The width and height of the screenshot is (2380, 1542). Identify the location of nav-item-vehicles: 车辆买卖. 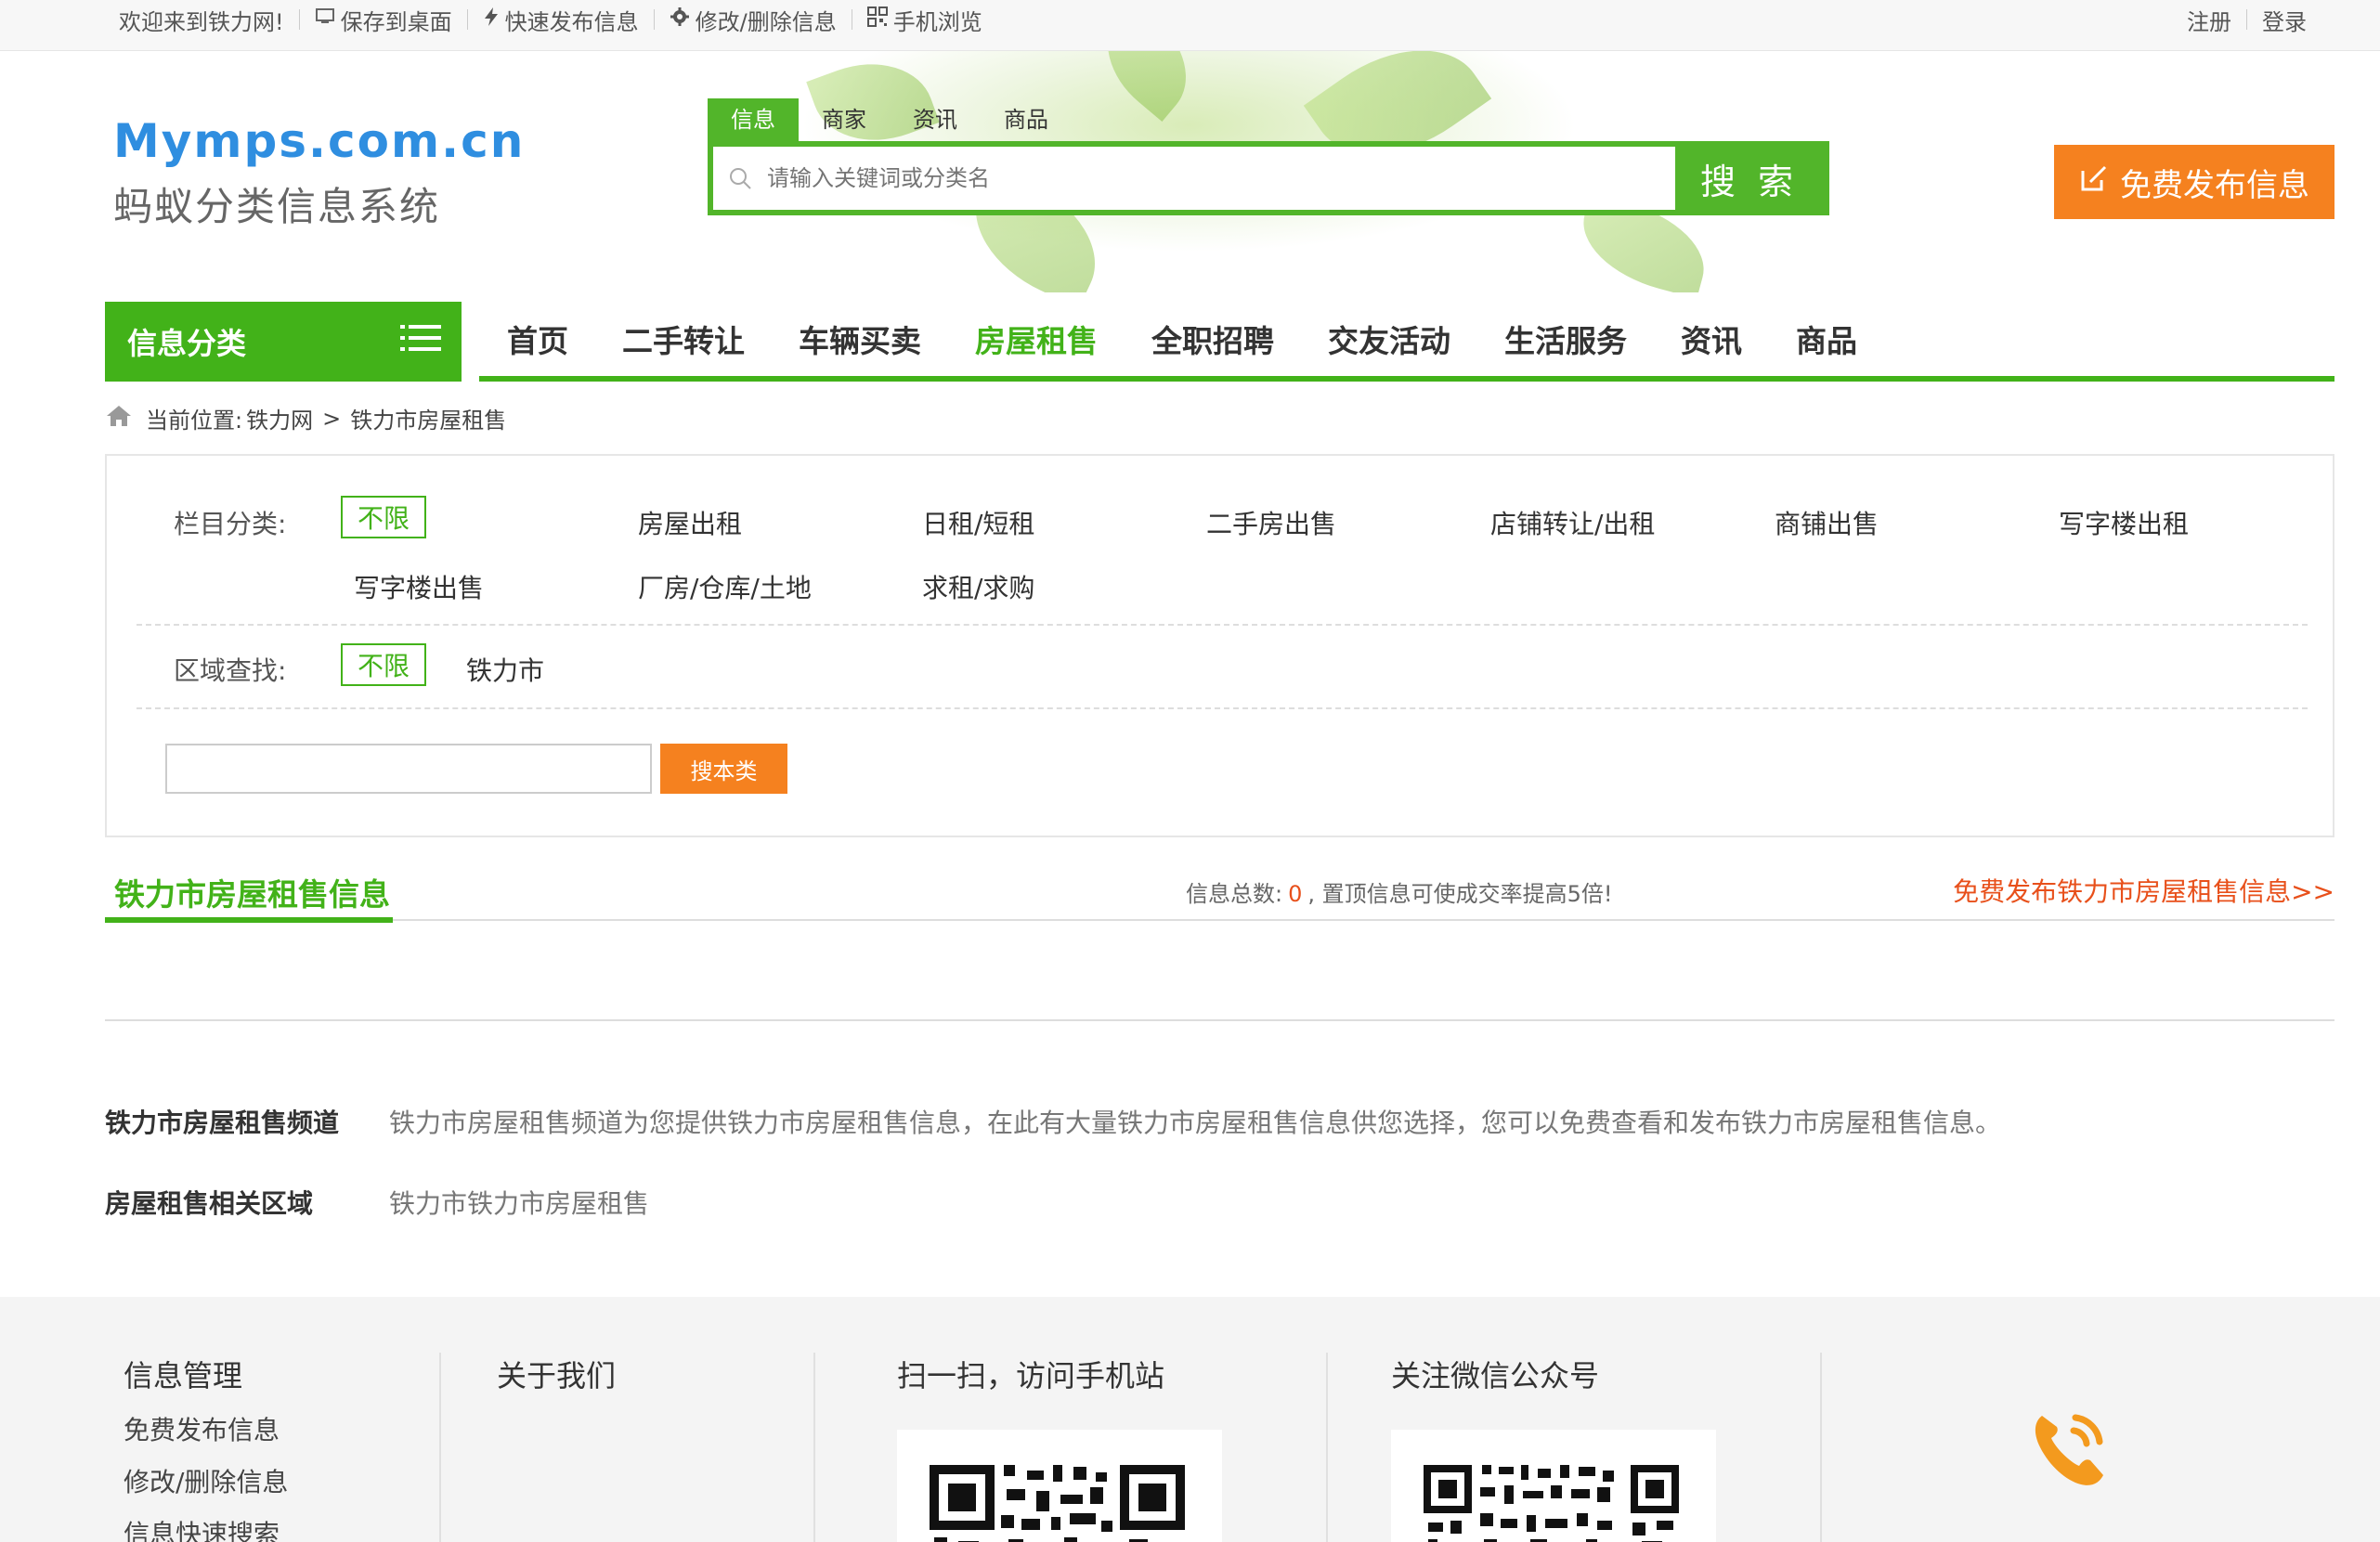
(860, 339).